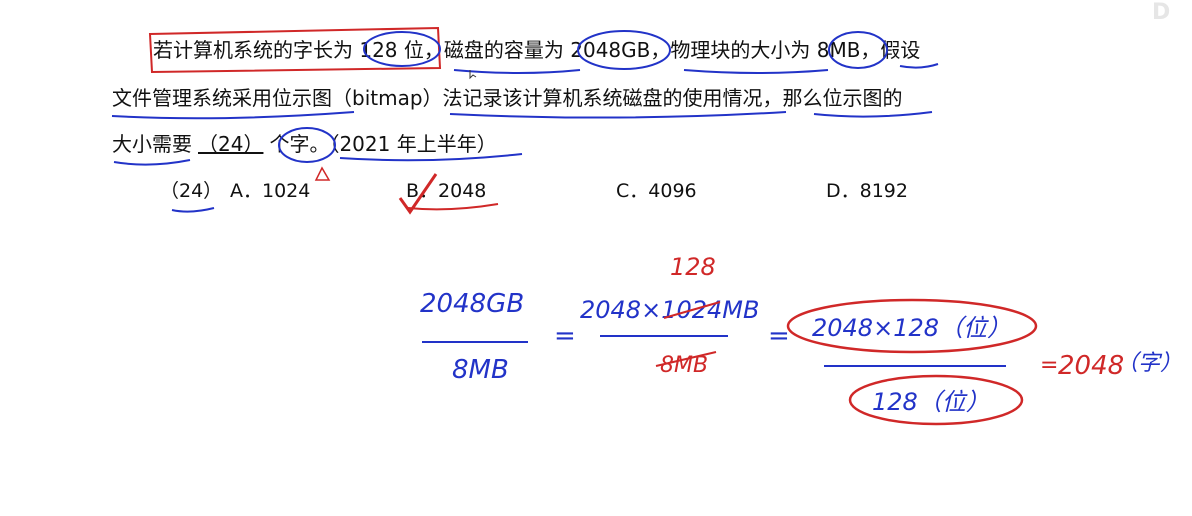 Image resolution: width=1192 pixels, height=516 pixels. I want to click on equals-1: =, so click(565, 336).